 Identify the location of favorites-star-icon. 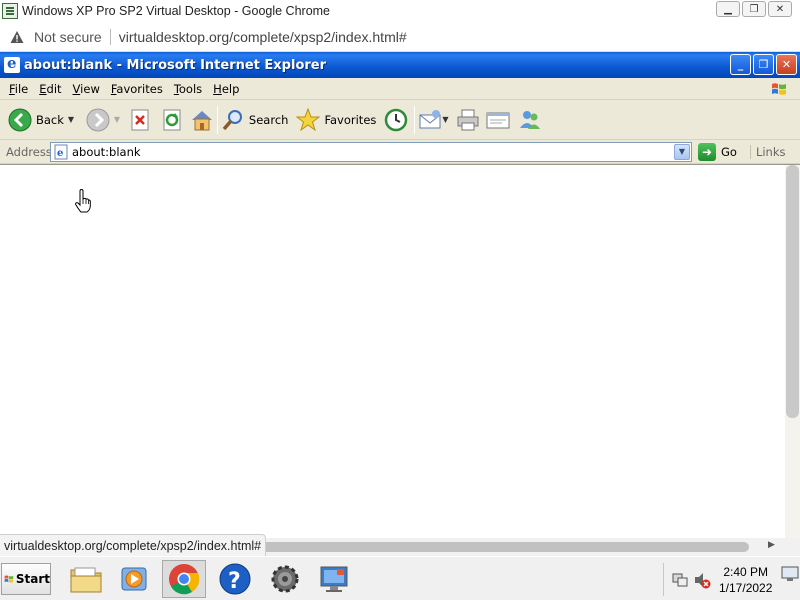
(308, 119).